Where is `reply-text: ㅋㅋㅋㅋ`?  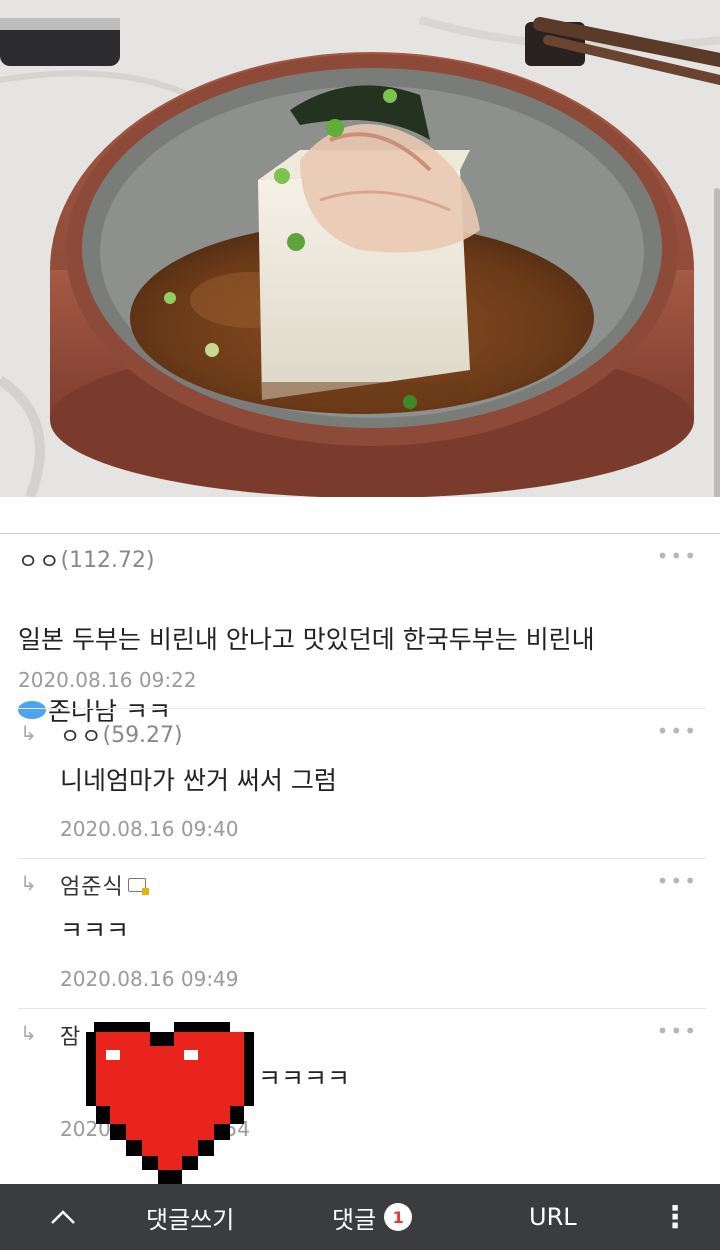
reply-text: ㅋㅋㅋㅋ is located at coordinates (304, 1078).